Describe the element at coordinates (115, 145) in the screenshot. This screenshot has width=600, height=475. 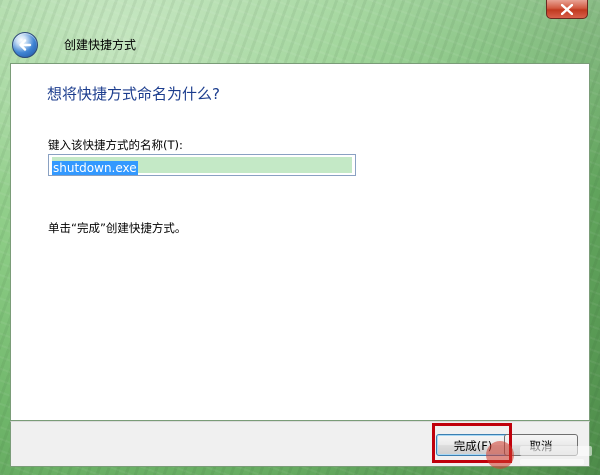
I see `name-field-label: 键入该快捷方式的名称(T):` at that location.